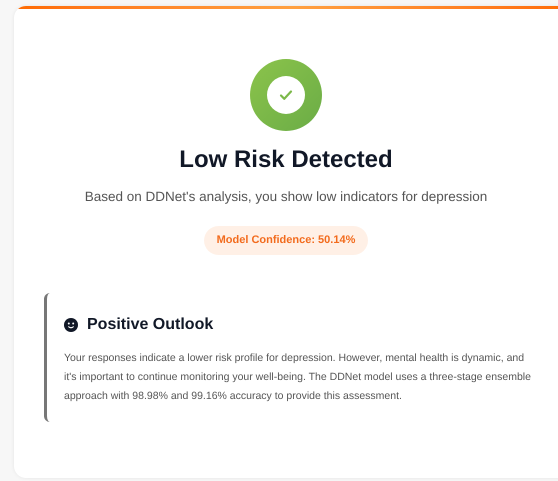  What do you see at coordinates (298, 377) in the screenshot?
I see `outlook-text: Your responses indicate a lower risk profile for depression. However, mental health is dynamic, and it's important to continue monitoring your well-being. The DDNet model uses a three-stage ensemble approach with 98.98% and 99.16% accuracy to provide this assessment.` at bounding box center [298, 377].